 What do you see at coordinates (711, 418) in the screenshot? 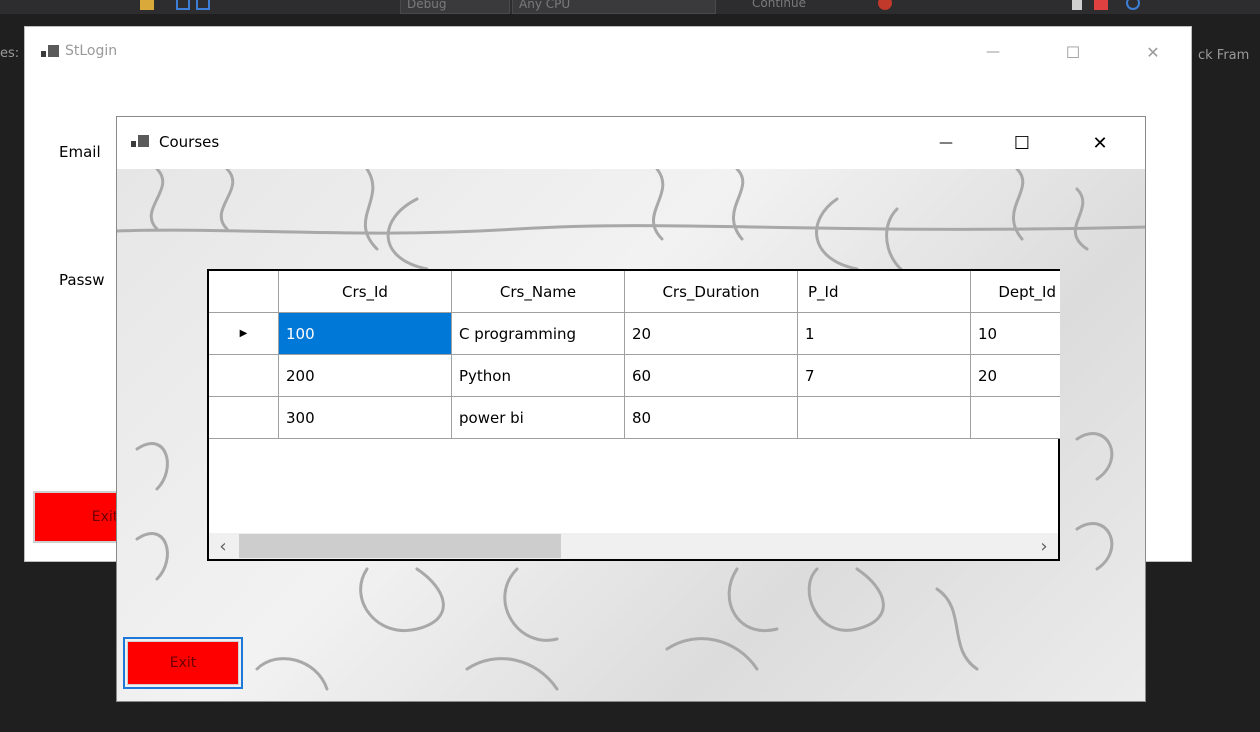
I see `table-cell: 80` at bounding box center [711, 418].